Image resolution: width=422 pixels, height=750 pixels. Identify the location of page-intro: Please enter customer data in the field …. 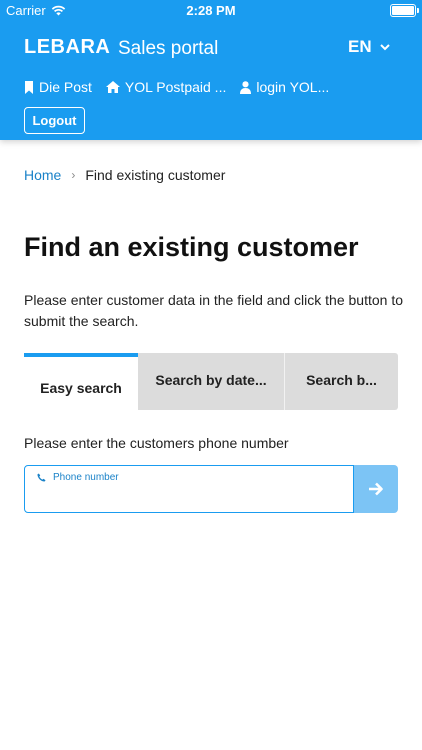
(214, 310).